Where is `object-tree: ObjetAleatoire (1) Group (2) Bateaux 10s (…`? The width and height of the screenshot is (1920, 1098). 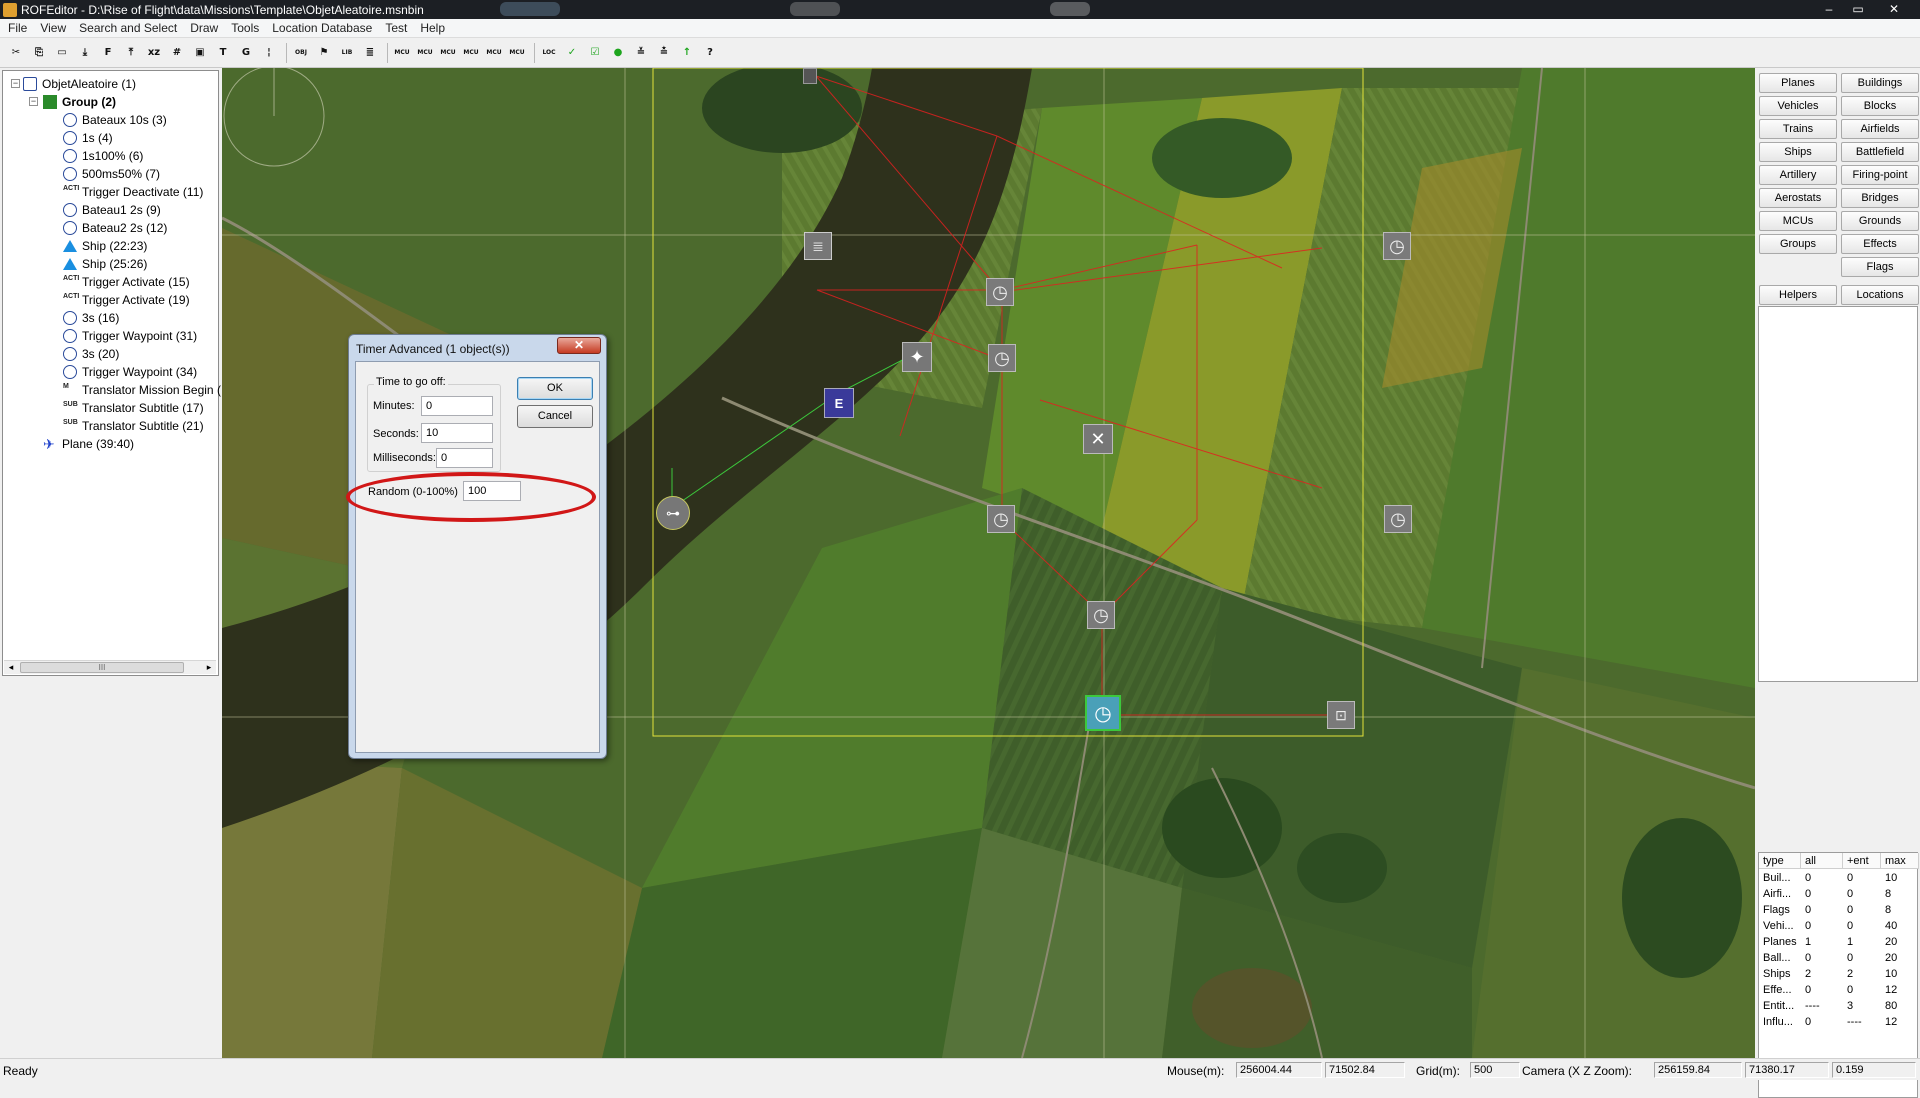 object-tree: ObjetAleatoire (1) Group (2) Bateaux 10s (… is located at coordinates (111, 373).